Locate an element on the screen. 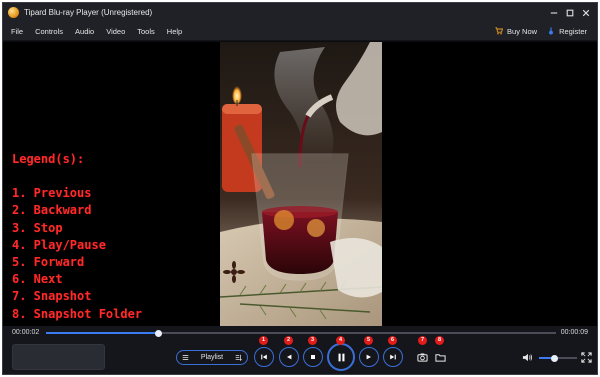  previous-button is located at coordinates (264, 357).